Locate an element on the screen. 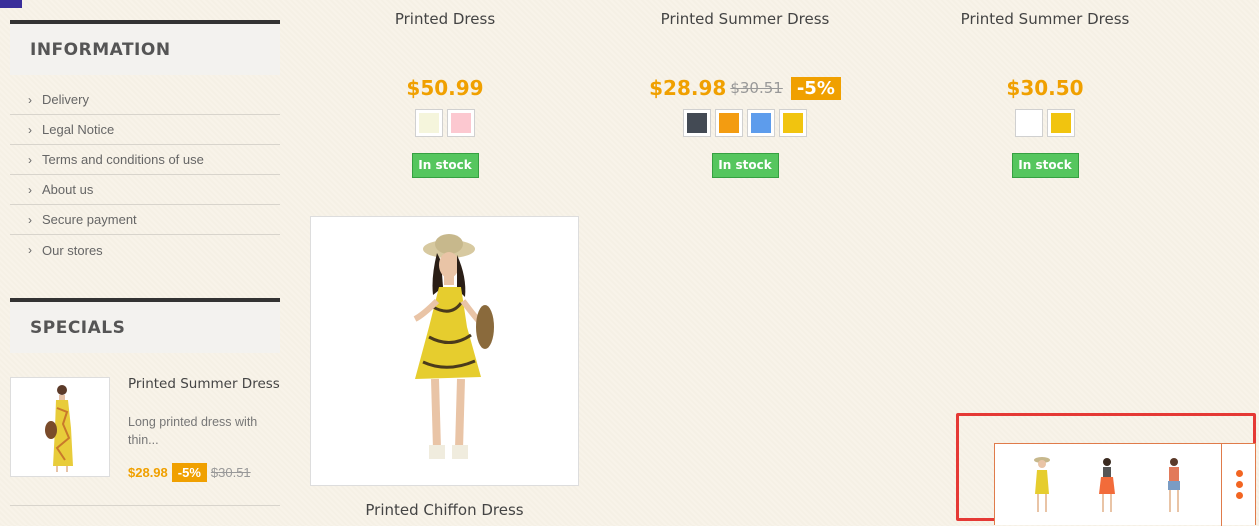 This screenshot has height=526, width=1259. info-link-label: Delivery is located at coordinates (65, 99).